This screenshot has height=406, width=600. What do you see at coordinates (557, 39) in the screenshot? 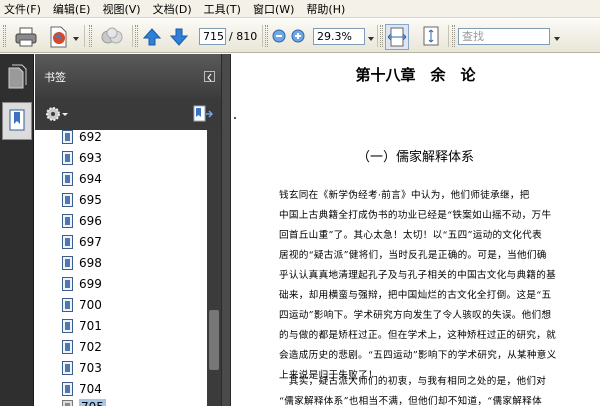
I see `search-dropdown-icon` at bounding box center [557, 39].